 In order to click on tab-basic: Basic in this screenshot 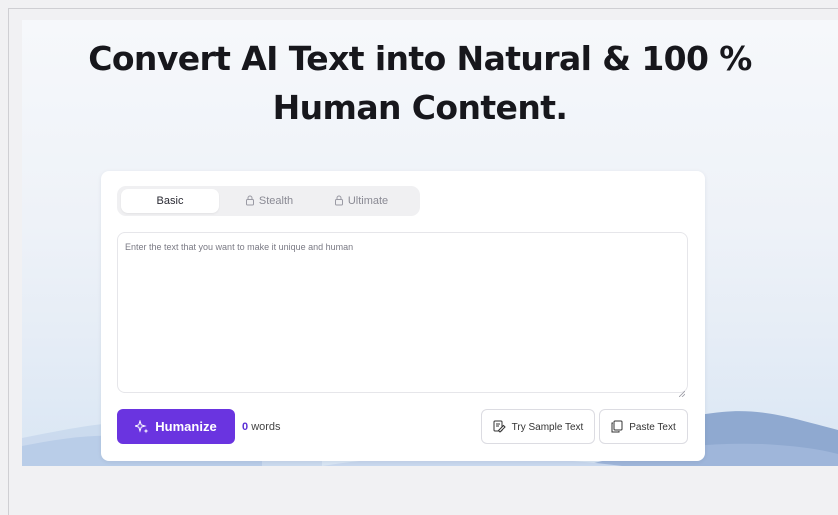, I will do `click(170, 201)`.